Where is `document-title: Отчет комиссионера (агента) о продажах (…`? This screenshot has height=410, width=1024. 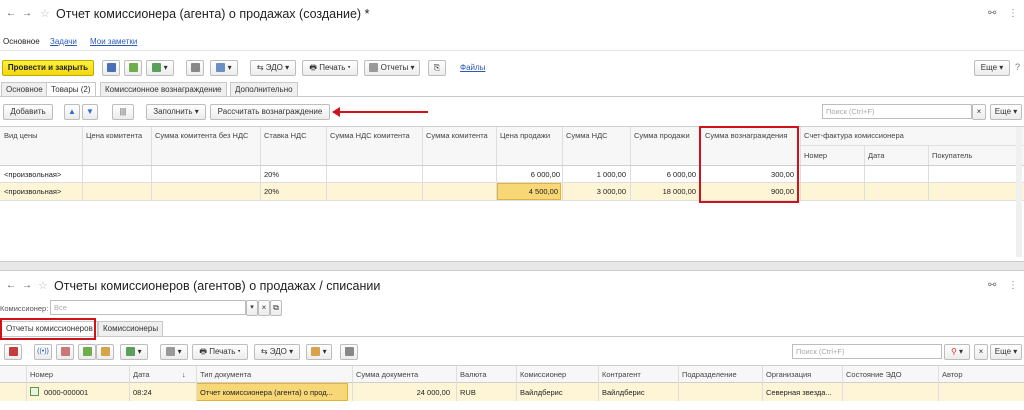 document-title: Отчет комиссионера (агента) о продажах (… is located at coordinates (213, 14).